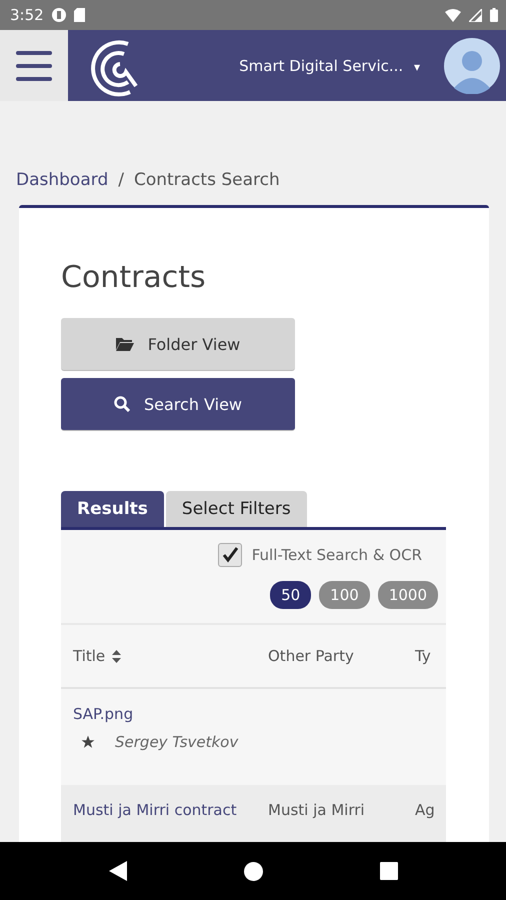  Describe the element at coordinates (430, 656) in the screenshot. I see `column-header: Ty` at that location.